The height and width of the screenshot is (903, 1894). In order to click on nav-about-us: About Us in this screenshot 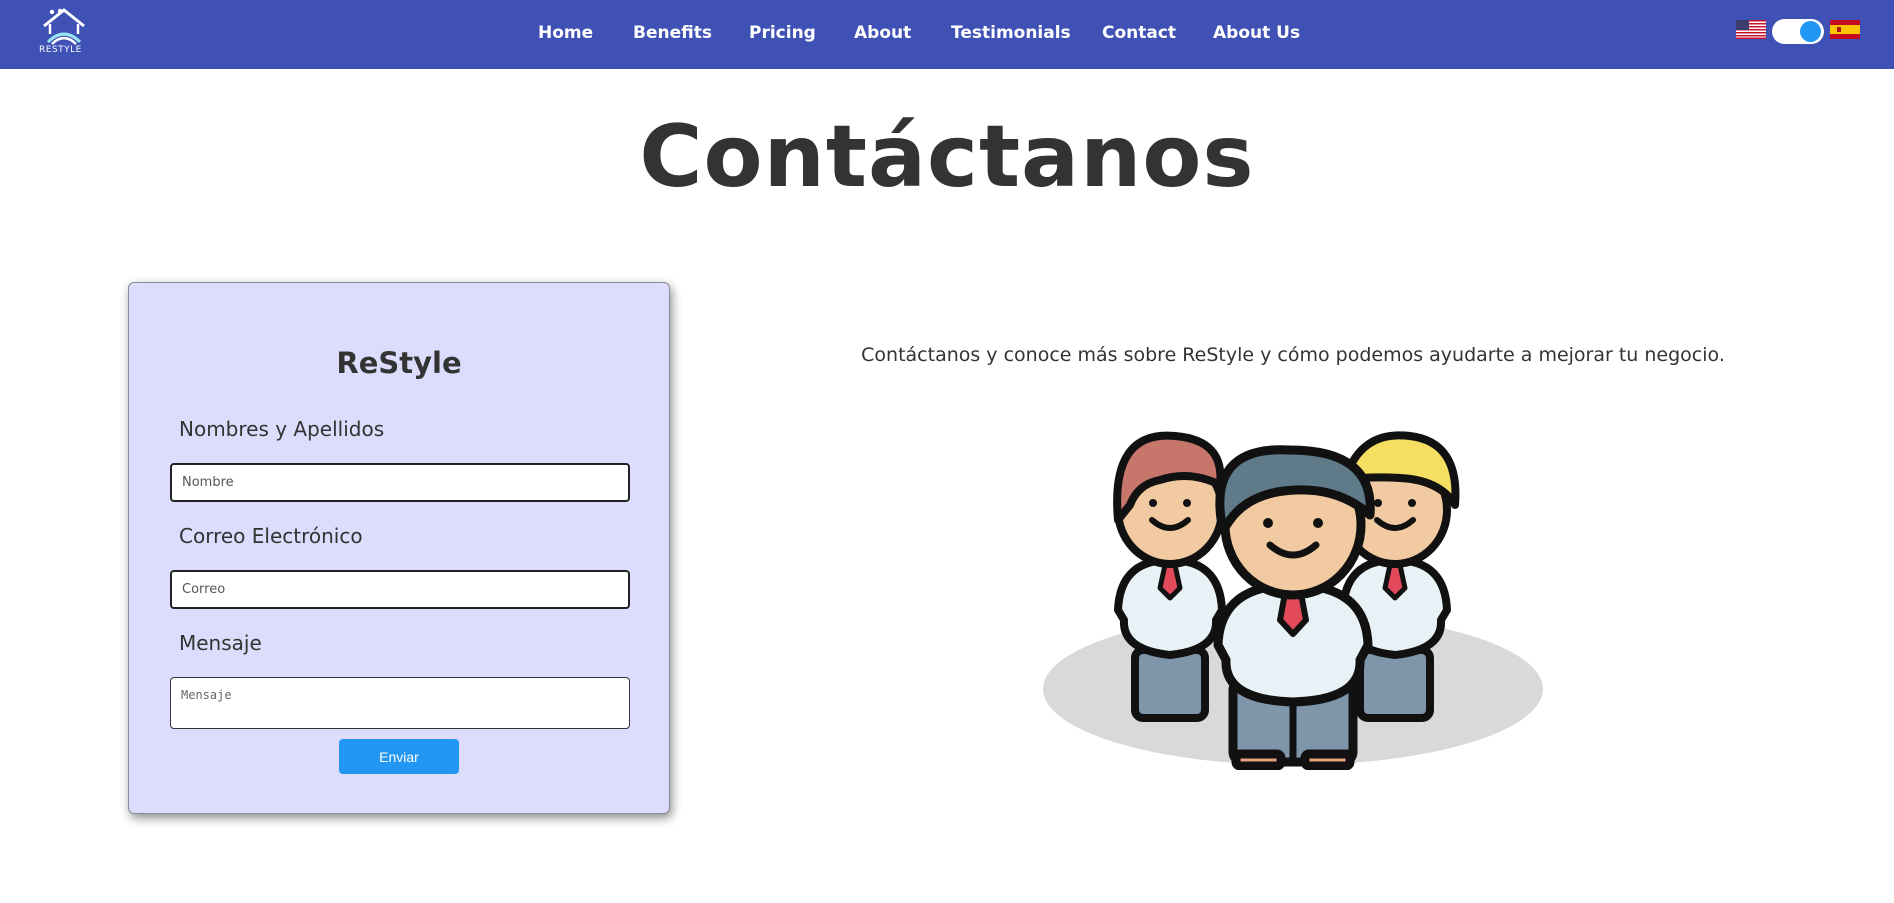, I will do `click(1256, 33)`.